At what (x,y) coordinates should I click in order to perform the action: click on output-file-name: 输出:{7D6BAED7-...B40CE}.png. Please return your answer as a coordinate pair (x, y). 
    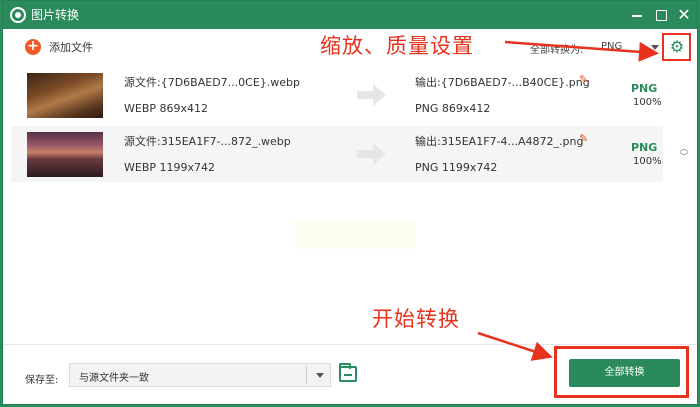
    Looking at the image, I should click on (502, 82).